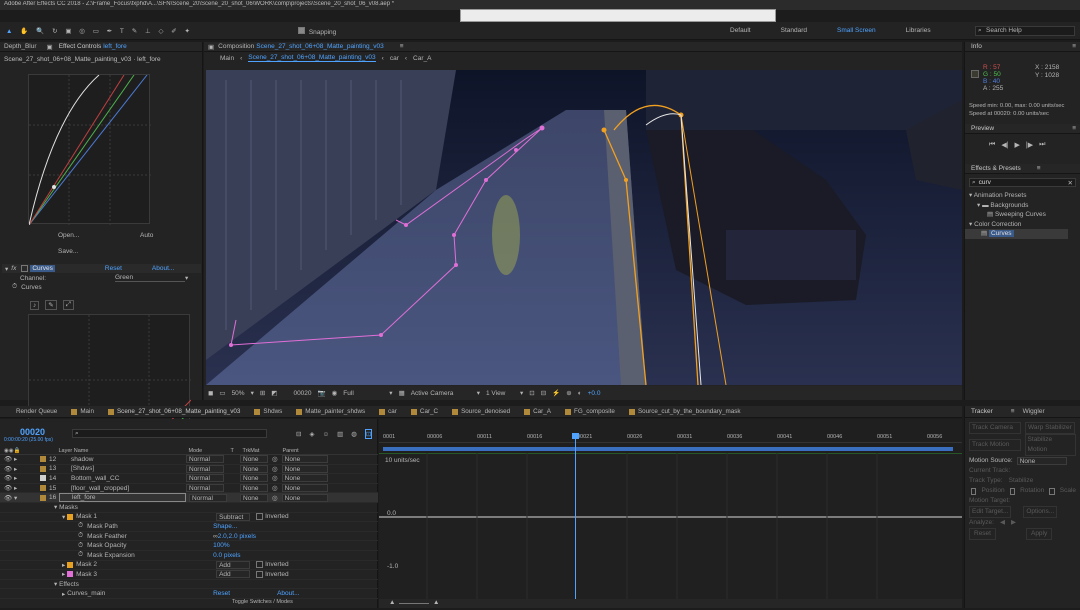 This screenshot has width=1080, height=610. What do you see at coordinates (222, 393) in the screenshot?
I see `region-of-interest-icon: ▭` at bounding box center [222, 393].